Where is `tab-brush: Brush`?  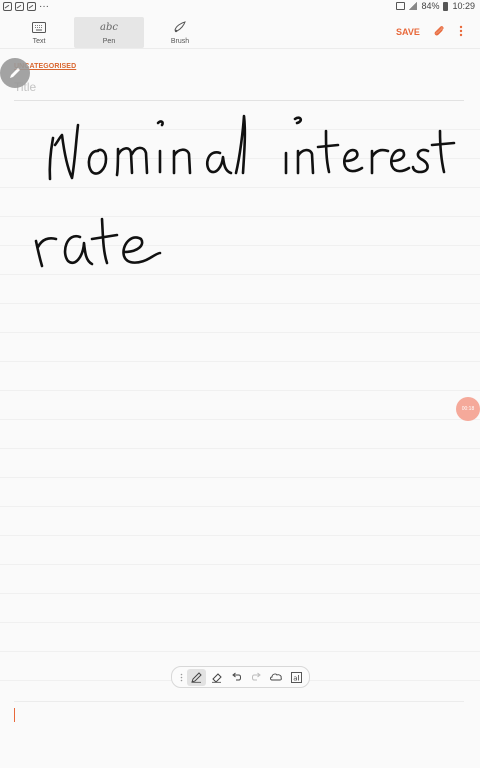 tab-brush: Brush is located at coordinates (180, 32).